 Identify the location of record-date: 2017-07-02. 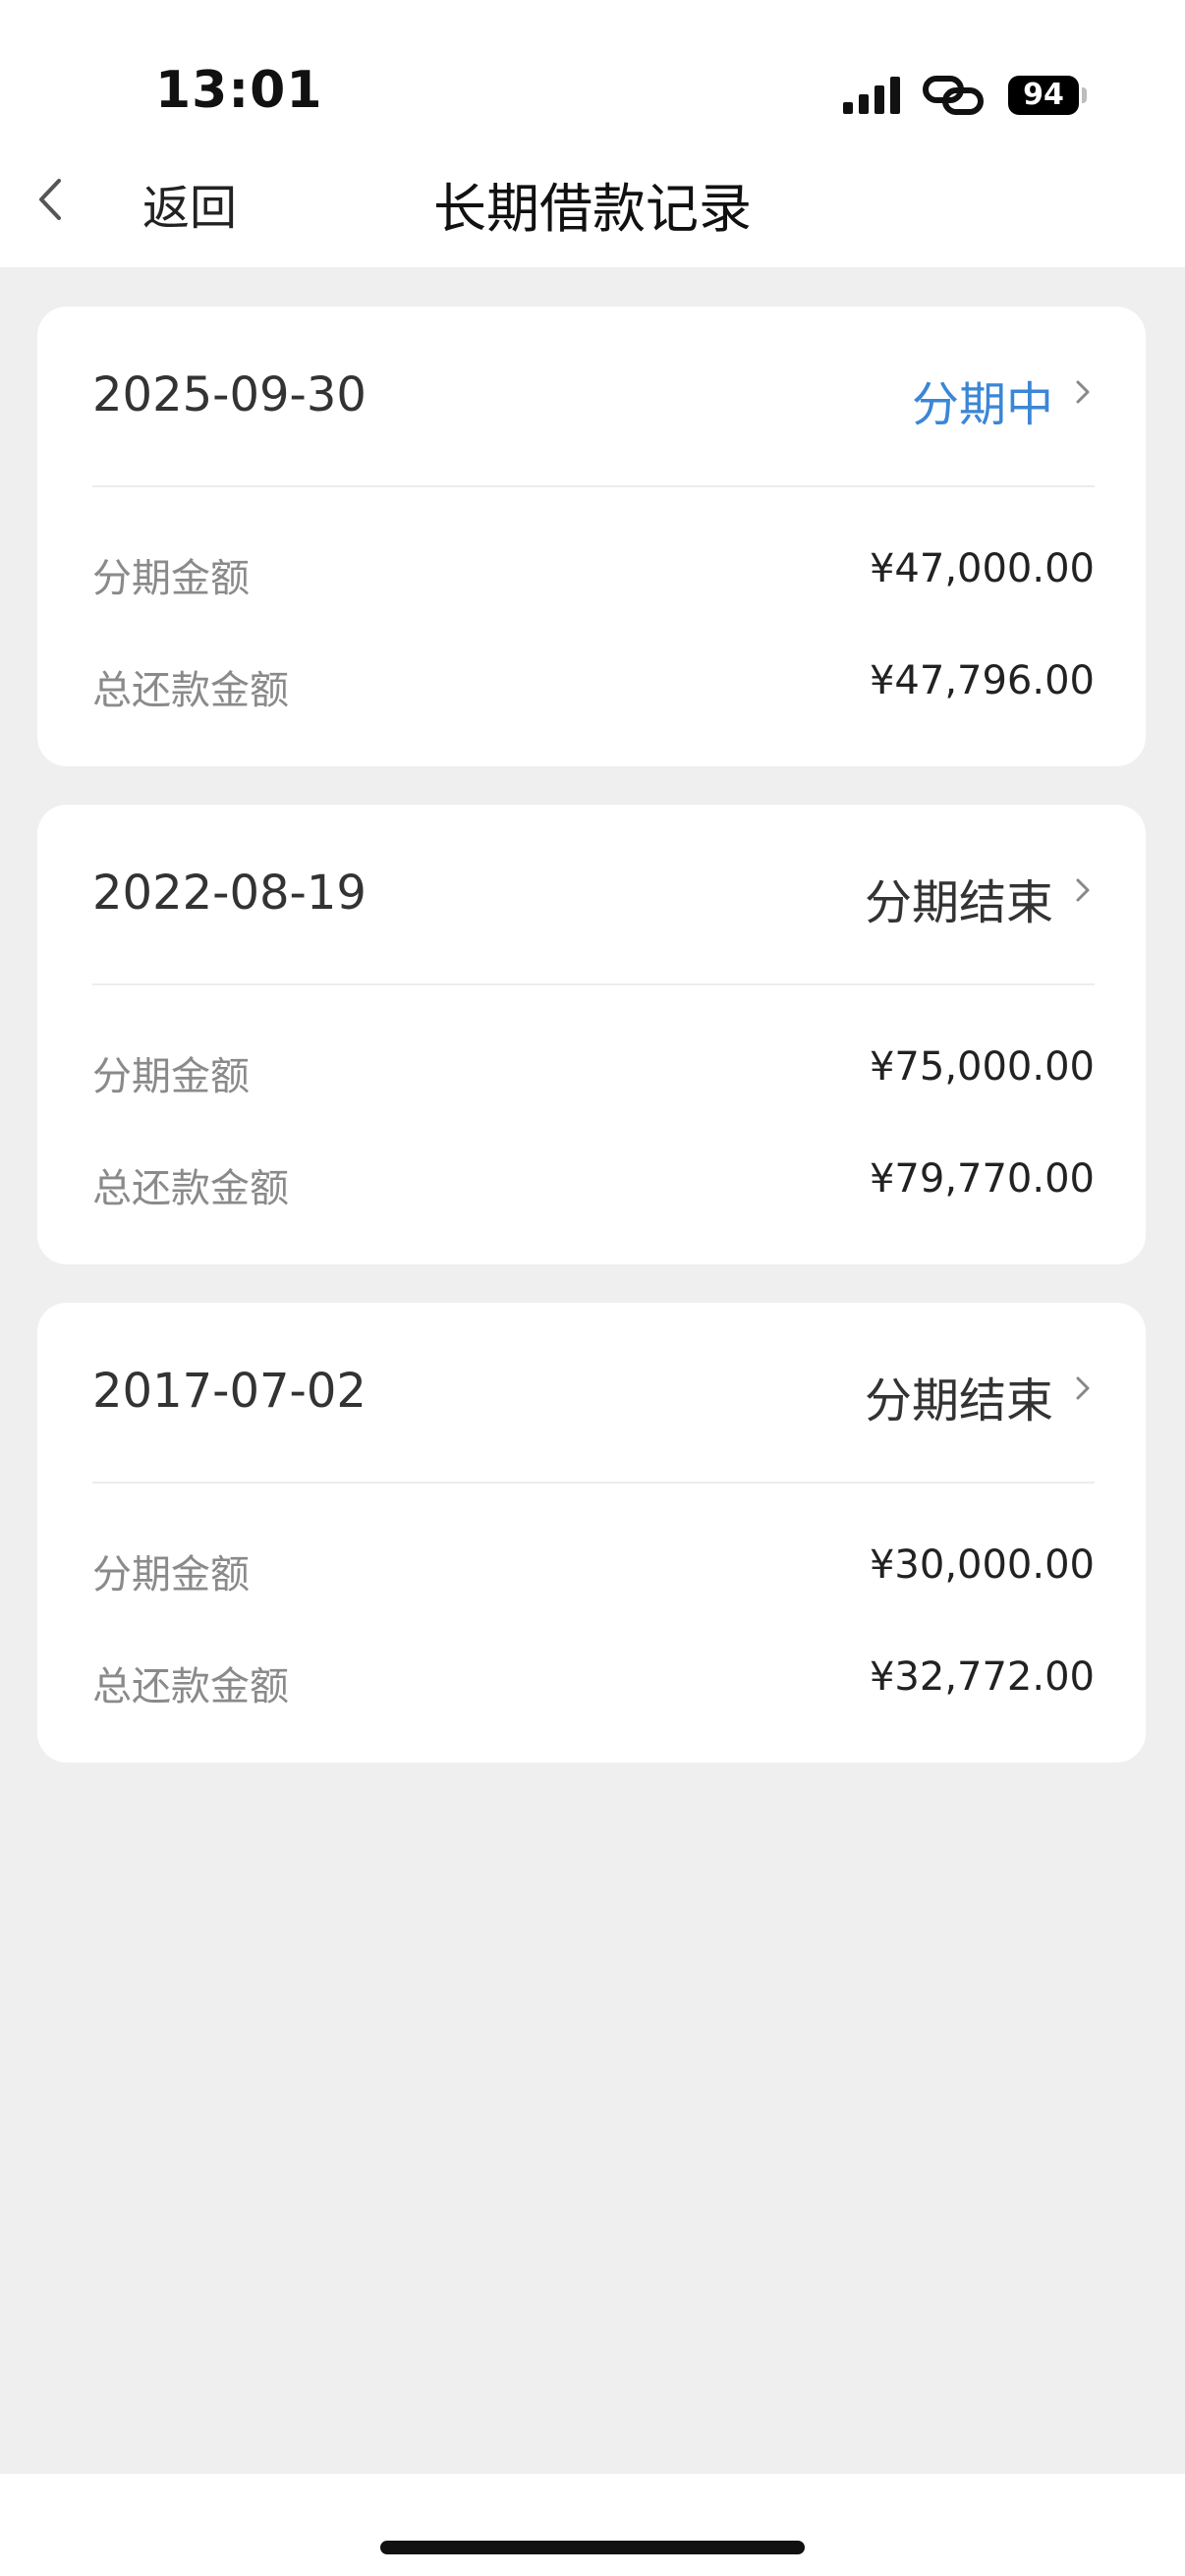
(230, 1391).